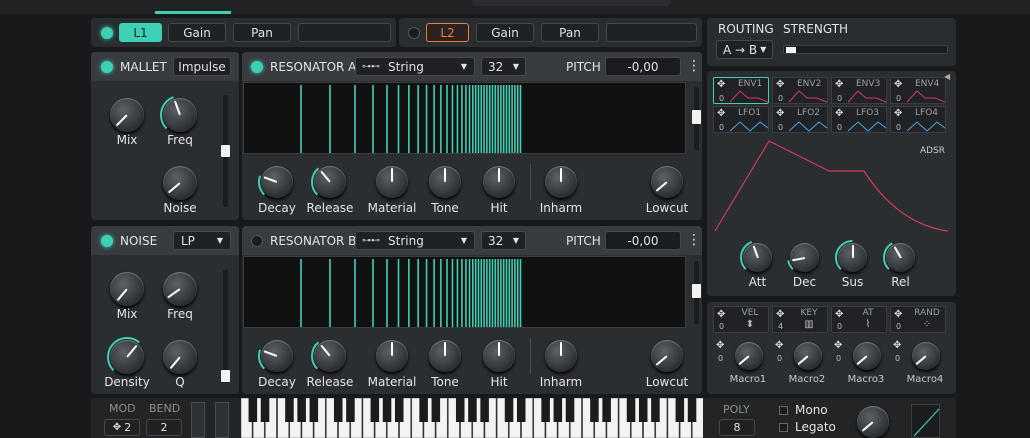  What do you see at coordinates (800, 119) in the screenshot?
I see `mod-source-lfo2: ✥ 0 LFO2` at bounding box center [800, 119].